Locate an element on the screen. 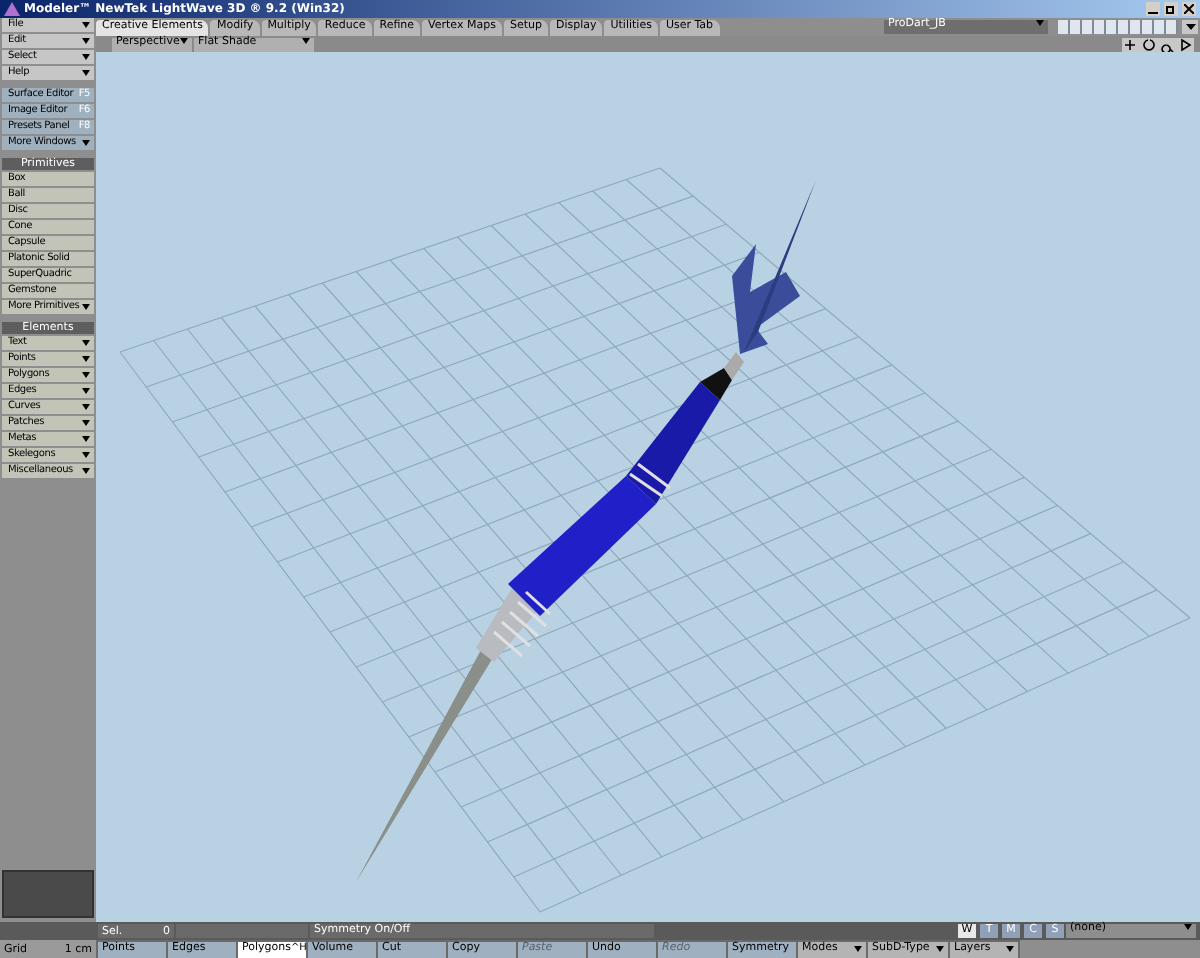 Image resolution: width=1200 pixels, height=958 pixels. minimize-button is located at coordinates (1153, 9).